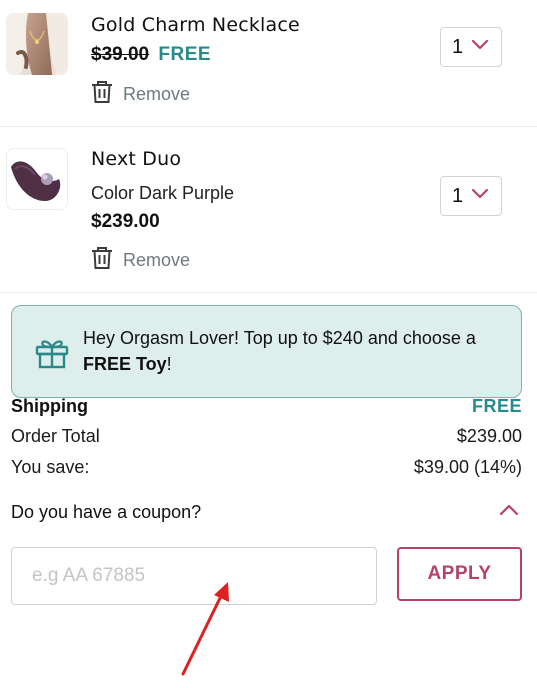 The image size is (537, 688). What do you see at coordinates (496, 406) in the screenshot?
I see `shipping-value: FREE` at bounding box center [496, 406].